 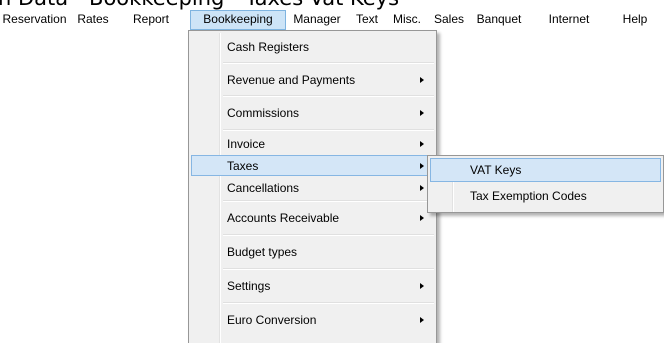 What do you see at coordinates (499, 20) in the screenshot?
I see `menu-banquet: Banquet` at bounding box center [499, 20].